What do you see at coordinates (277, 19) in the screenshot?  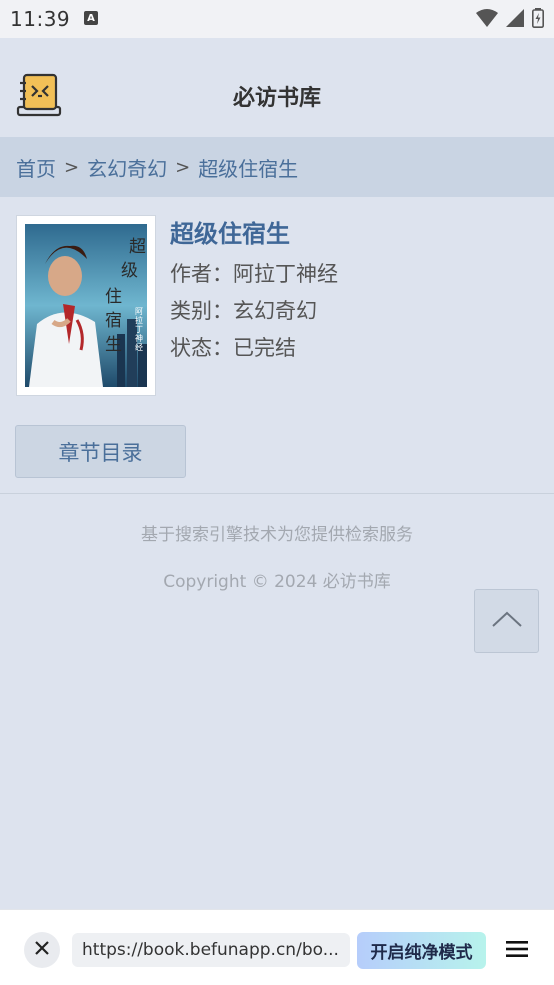 I see `status-bar: 11:39 A` at bounding box center [277, 19].